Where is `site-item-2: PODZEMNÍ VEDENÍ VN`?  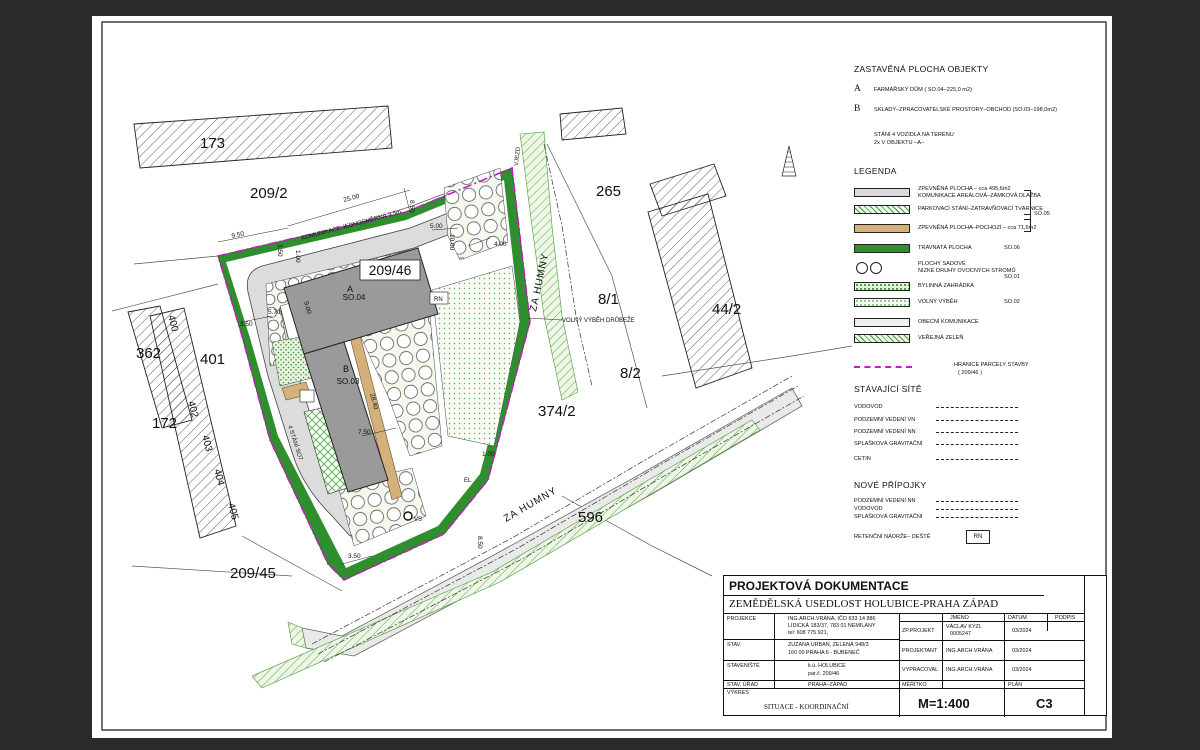
site-item-2: PODZEMNÍ VEDENÍ VN is located at coordinates (885, 420).